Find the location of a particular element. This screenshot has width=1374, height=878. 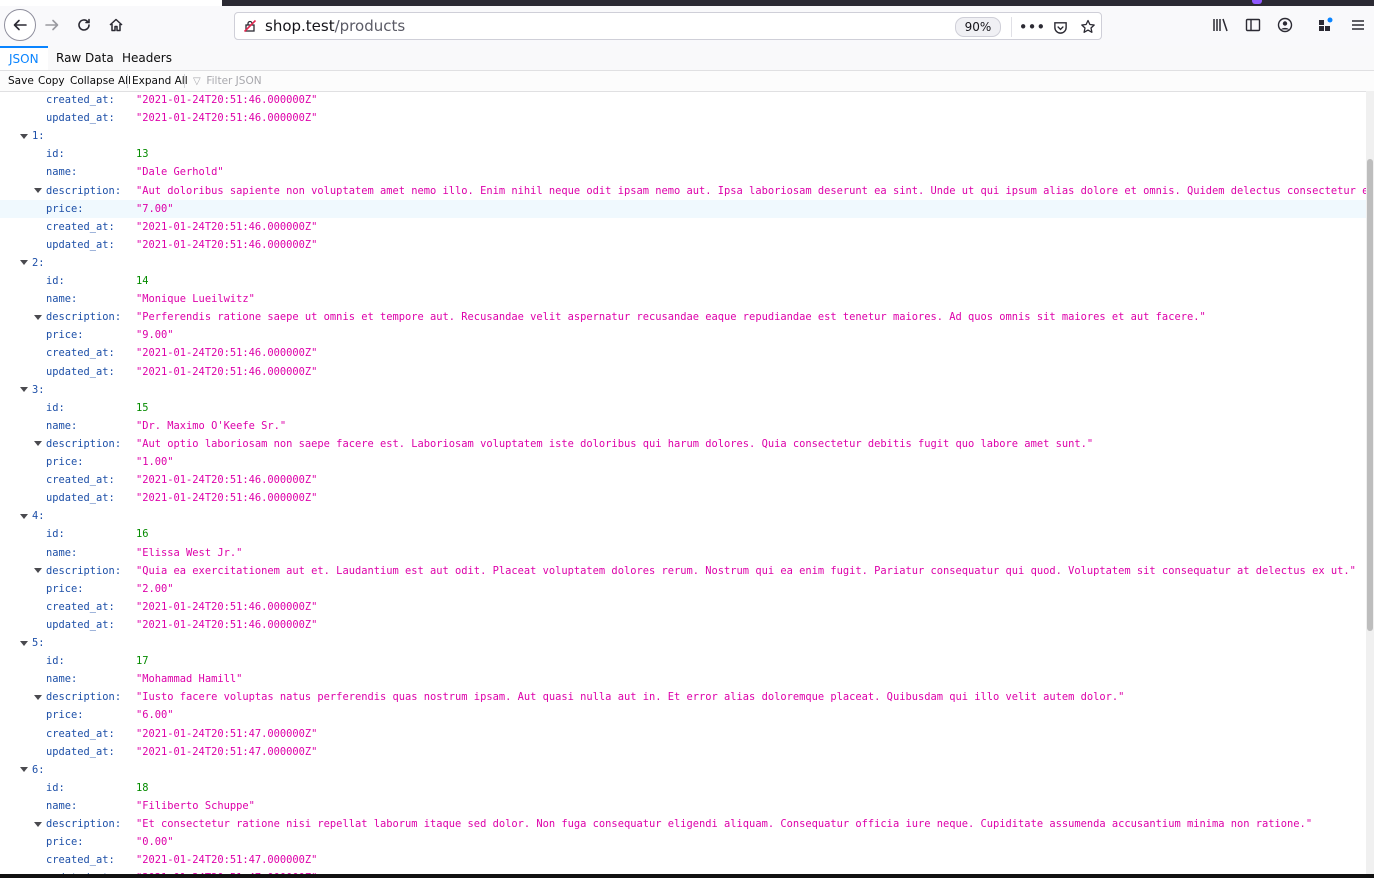

page-actions-icon: ••• is located at coordinates (1032, 27).